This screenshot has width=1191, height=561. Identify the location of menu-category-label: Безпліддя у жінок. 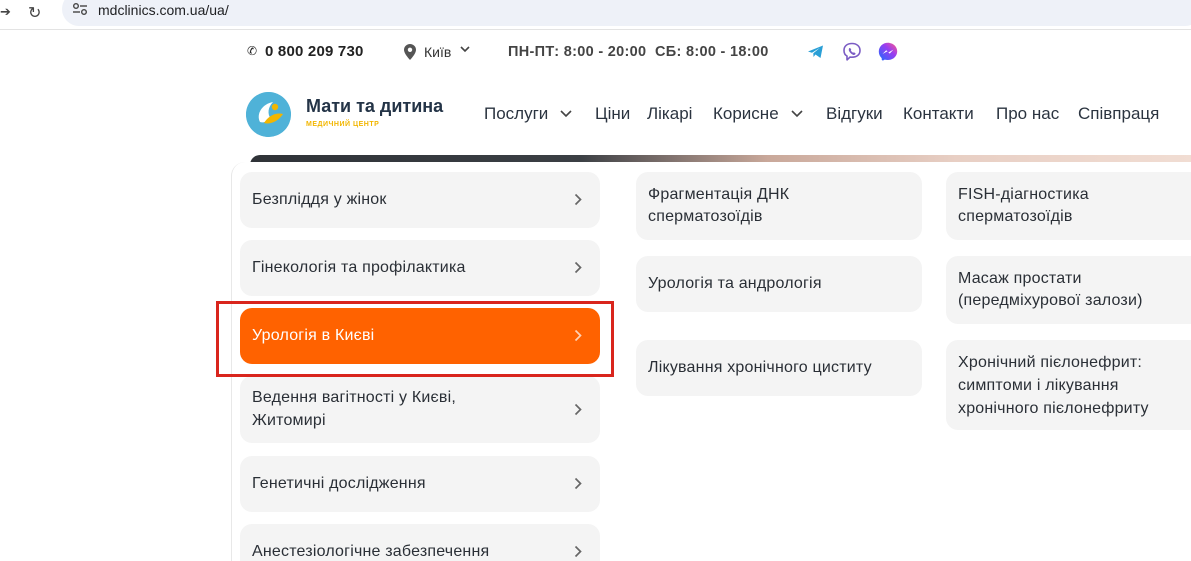
(319, 199).